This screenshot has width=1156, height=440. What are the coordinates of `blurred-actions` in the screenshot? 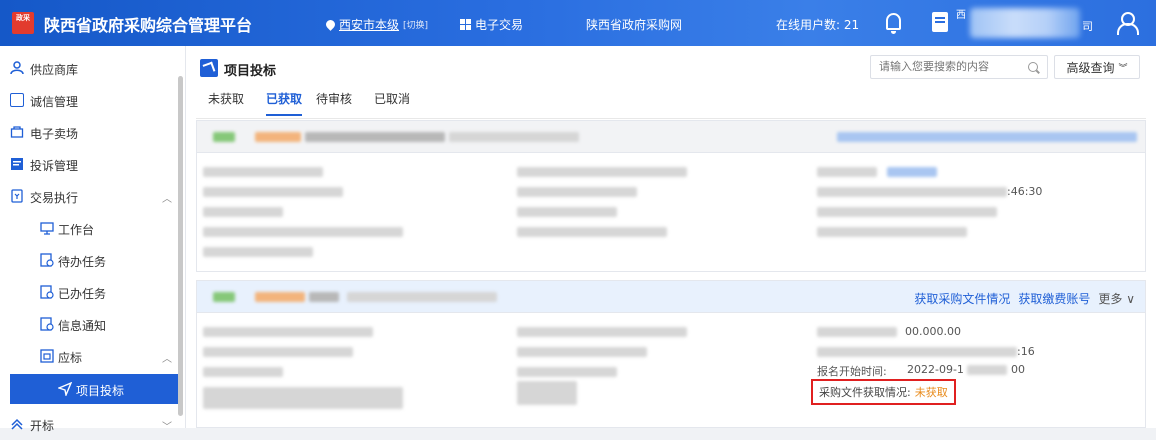 It's located at (987, 137).